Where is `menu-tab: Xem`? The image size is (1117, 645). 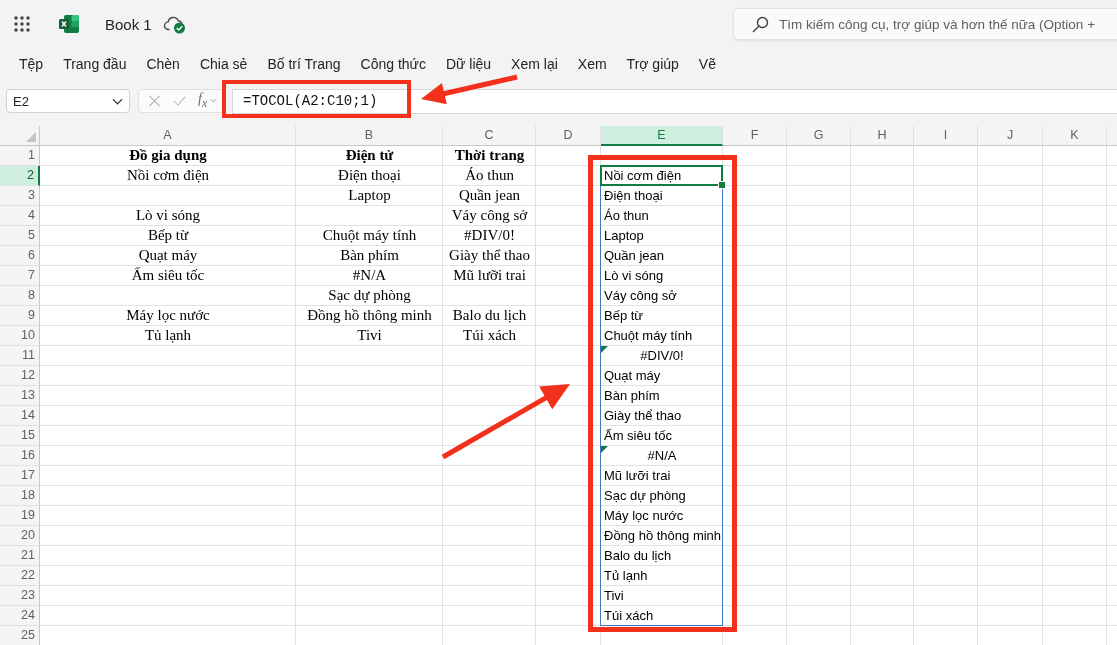
menu-tab: Xem is located at coordinates (592, 64).